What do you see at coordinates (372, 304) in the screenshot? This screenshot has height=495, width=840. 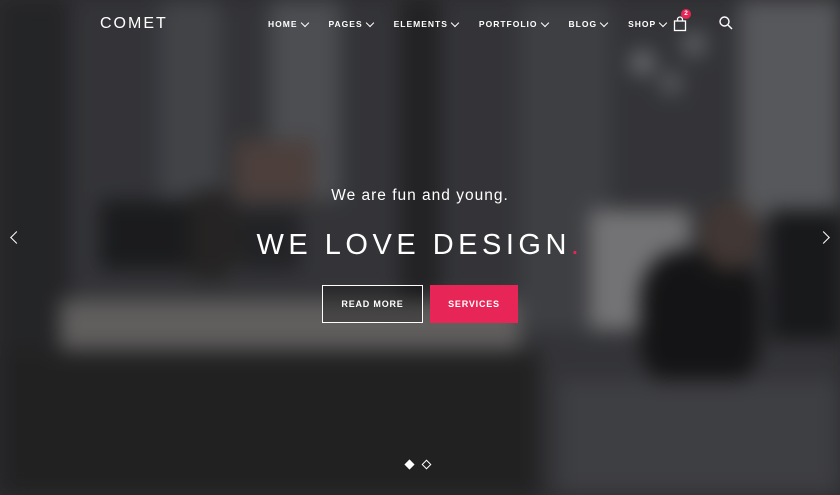 I see `read-more-button: READ MORE` at bounding box center [372, 304].